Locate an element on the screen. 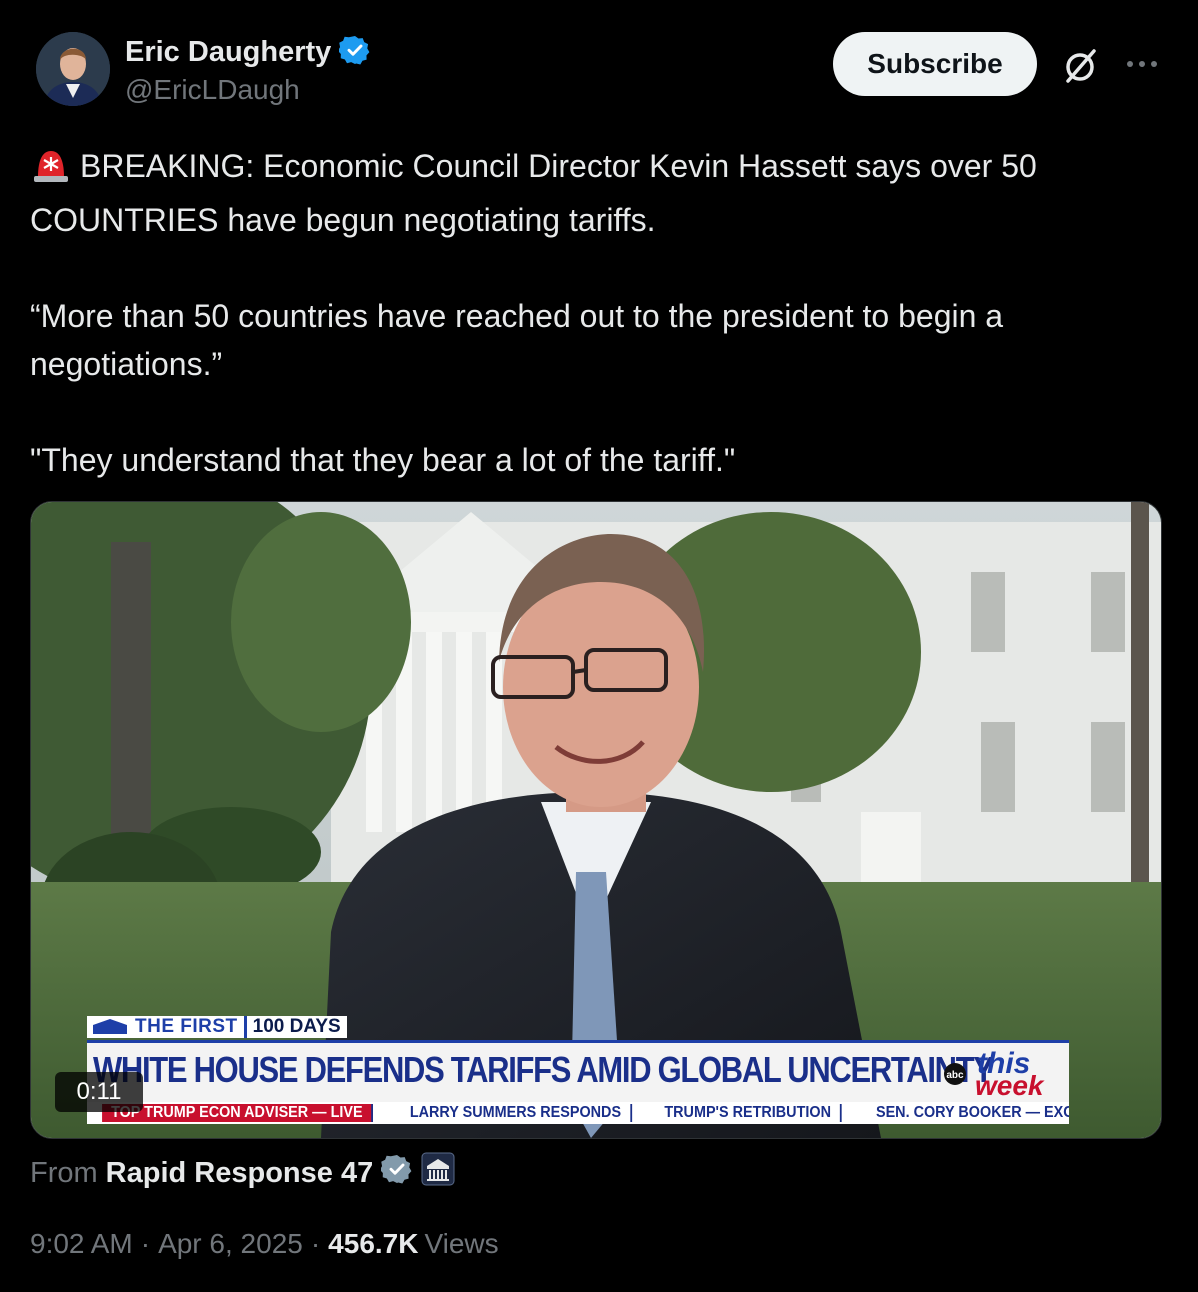 The height and width of the screenshot is (1292, 1198). source-attribution: From Rapid Response 47 is located at coordinates (242, 1173).